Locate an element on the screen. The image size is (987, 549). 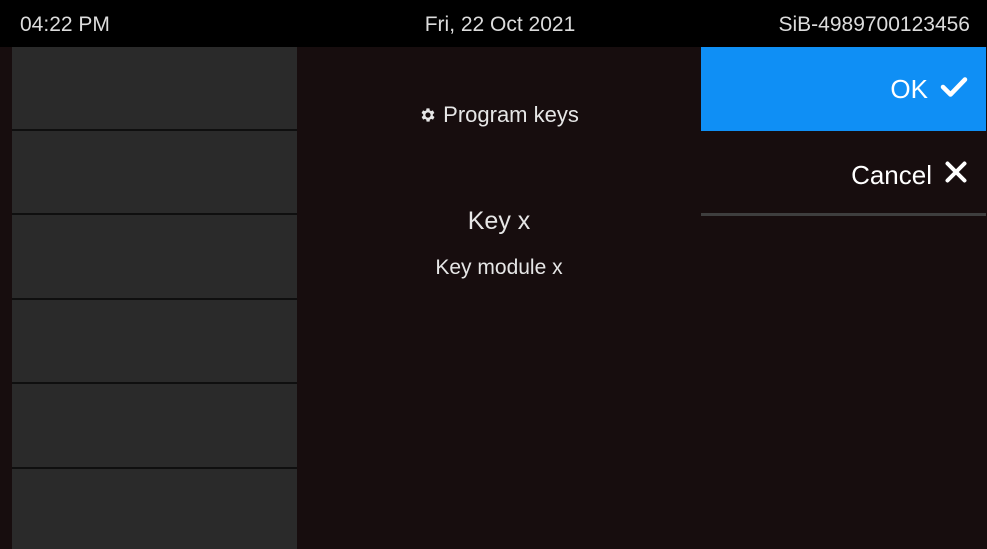
check-icon is located at coordinates (954, 89).